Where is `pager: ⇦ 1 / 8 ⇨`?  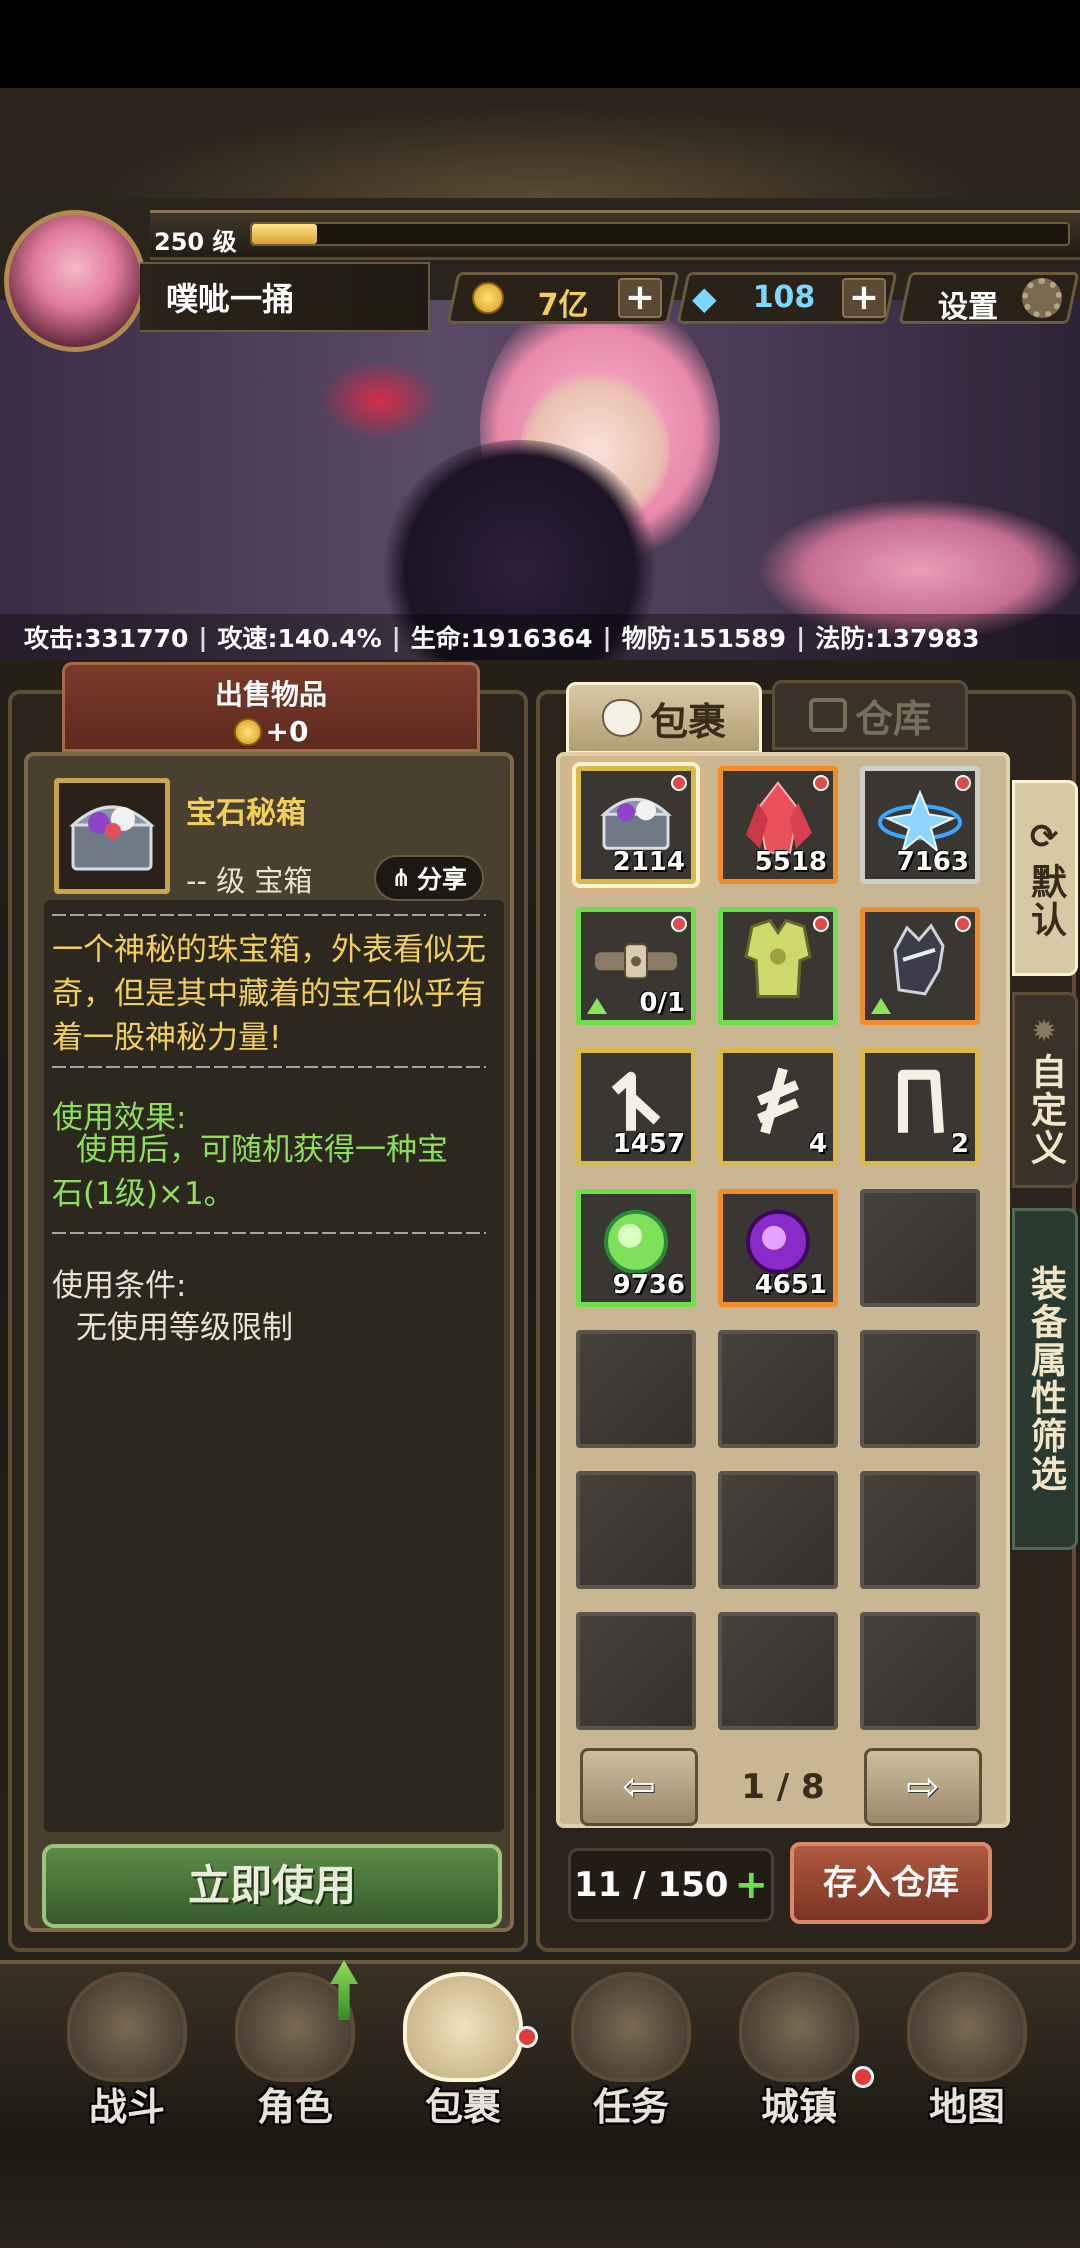 pager: ⇦ 1 / 8 ⇨ is located at coordinates (783, 1787).